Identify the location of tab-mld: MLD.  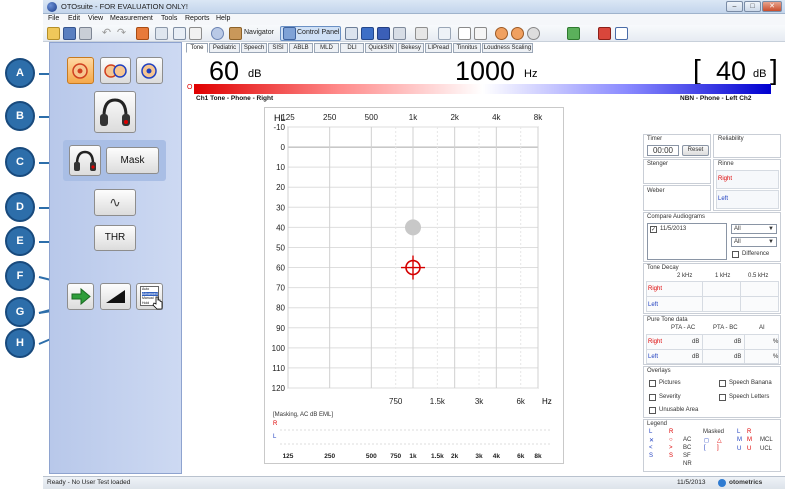
(326, 48).